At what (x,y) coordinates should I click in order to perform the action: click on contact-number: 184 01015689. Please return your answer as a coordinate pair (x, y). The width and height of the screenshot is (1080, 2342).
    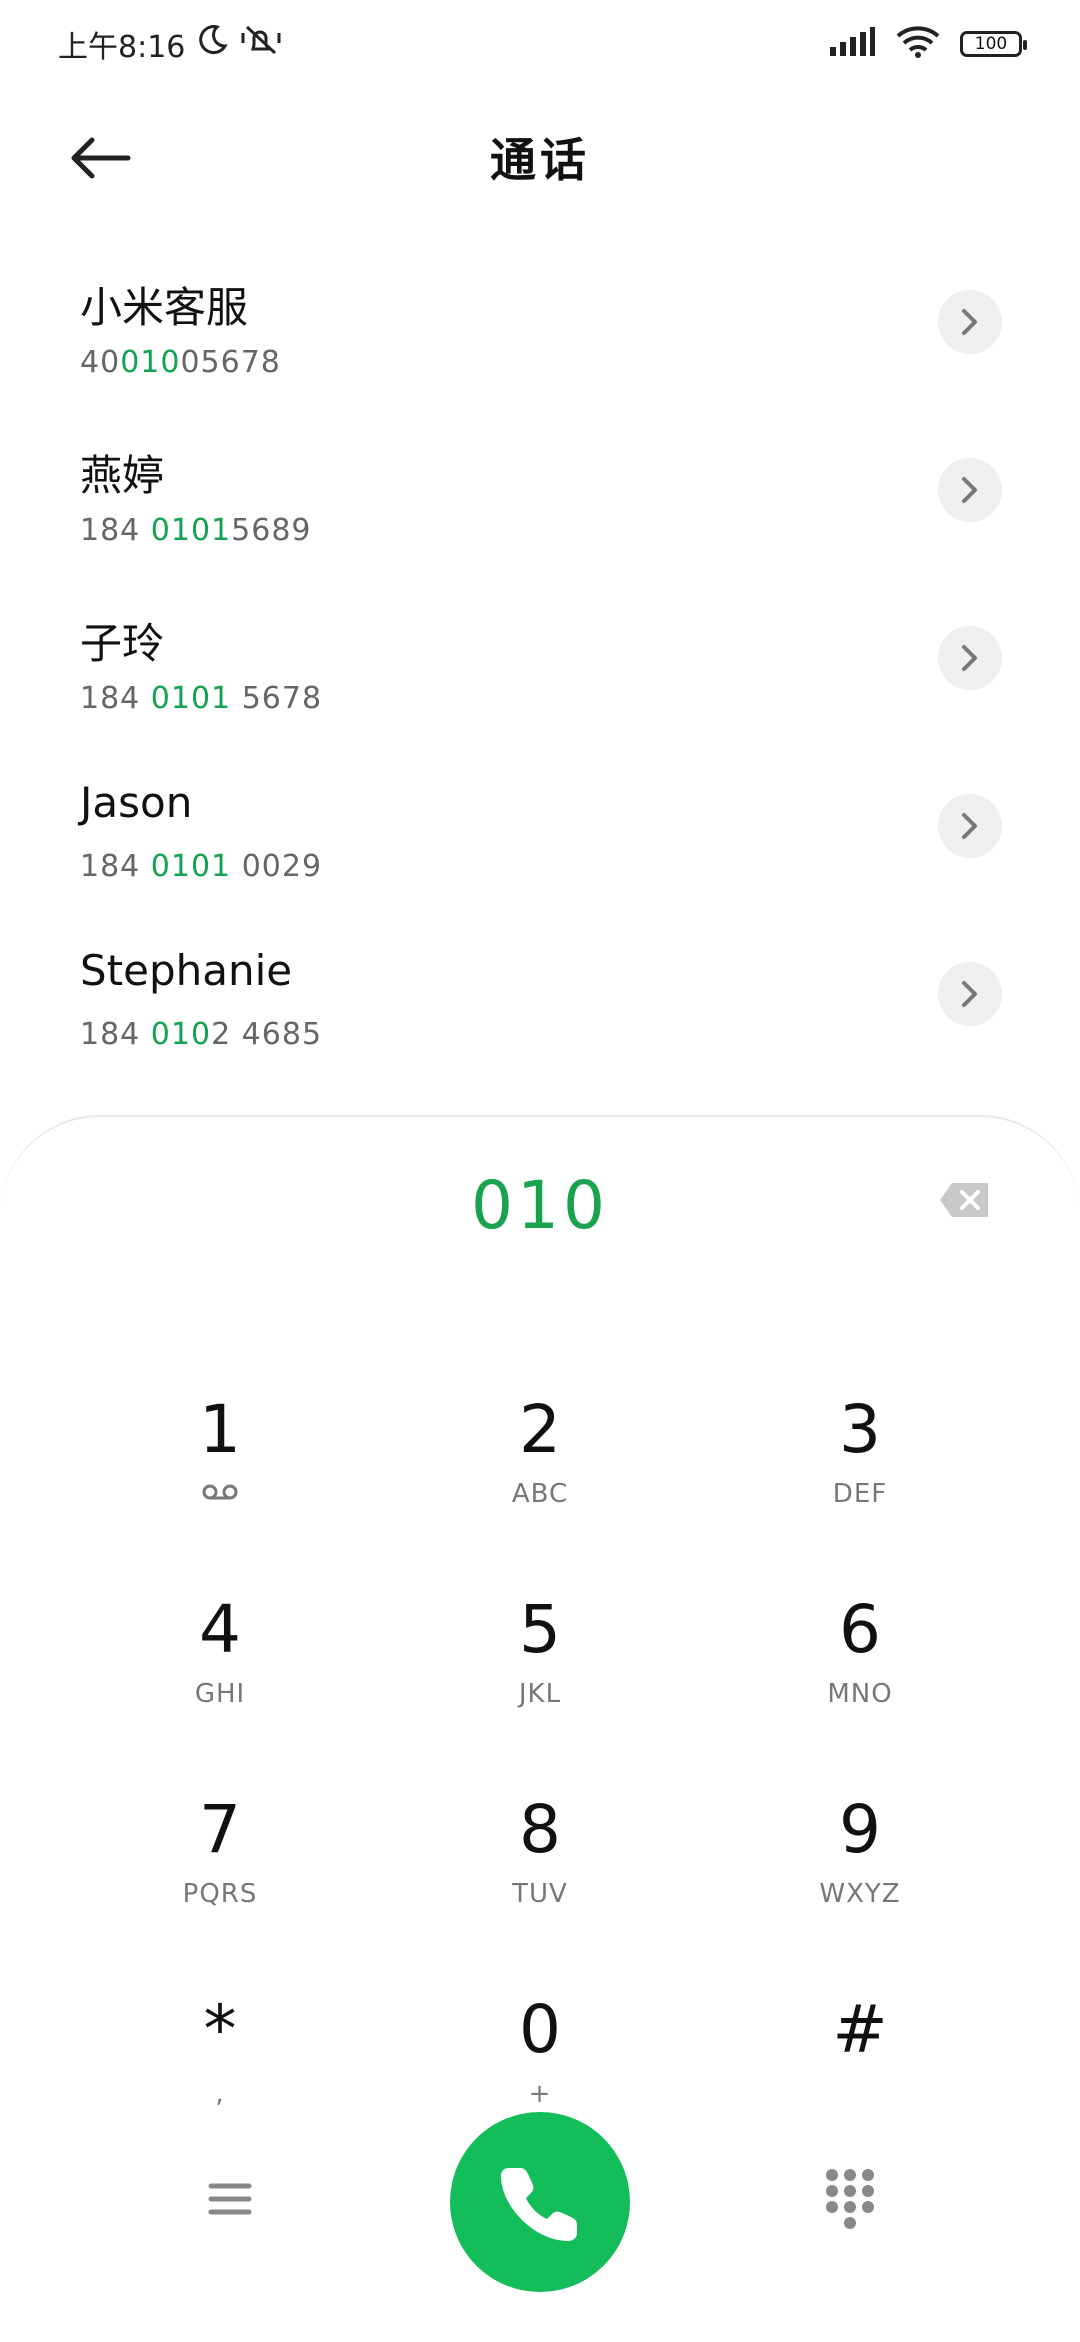
    Looking at the image, I should click on (196, 530).